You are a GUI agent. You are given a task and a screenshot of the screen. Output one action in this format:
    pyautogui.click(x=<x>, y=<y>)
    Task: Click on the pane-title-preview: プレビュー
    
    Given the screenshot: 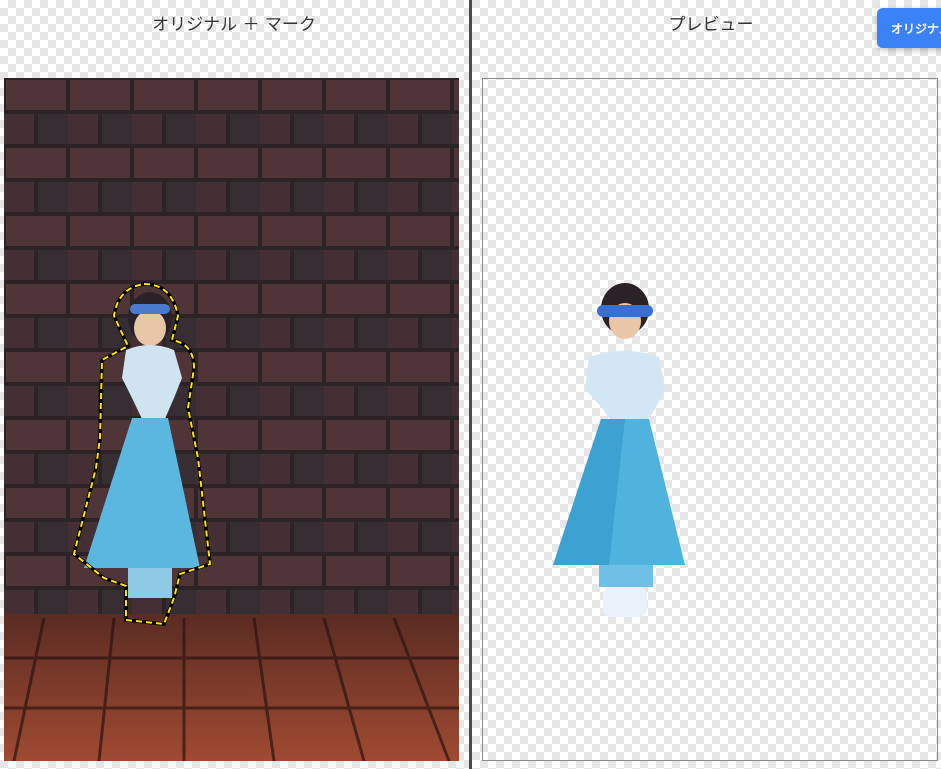 What is the action you would take?
    pyautogui.click(x=711, y=25)
    